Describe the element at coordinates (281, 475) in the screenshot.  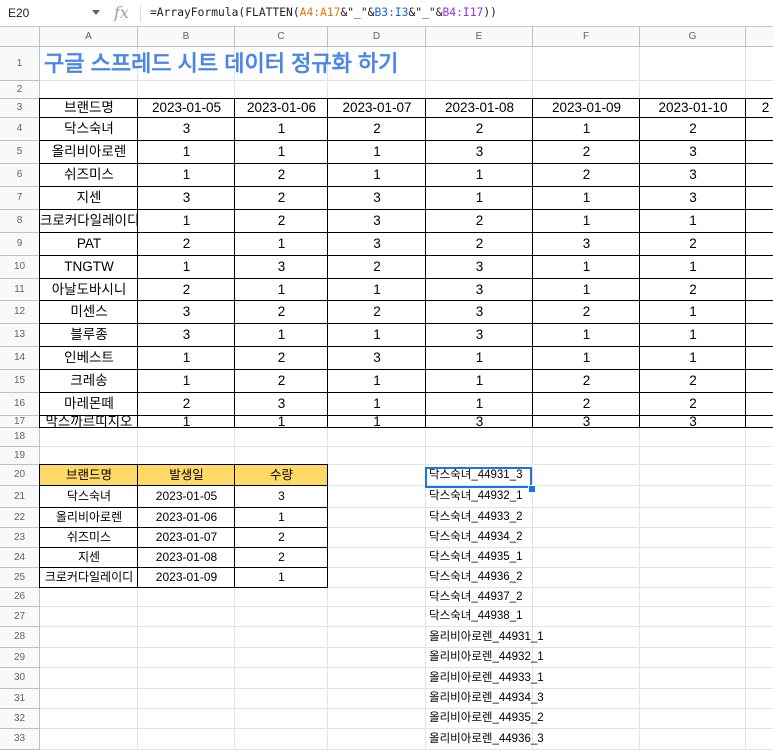
I see `table2-header: 수량` at that location.